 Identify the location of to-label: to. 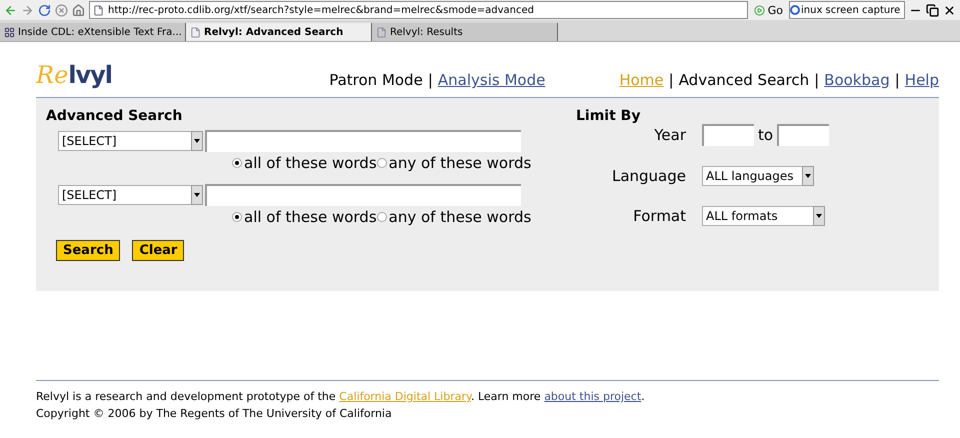
(766, 135).